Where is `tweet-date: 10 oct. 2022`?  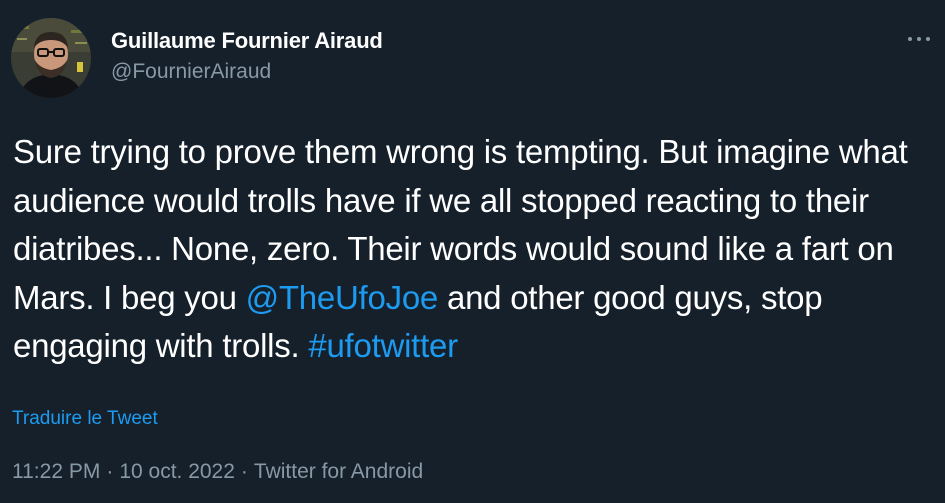
tweet-date: 10 oct. 2022 is located at coordinates (177, 471).